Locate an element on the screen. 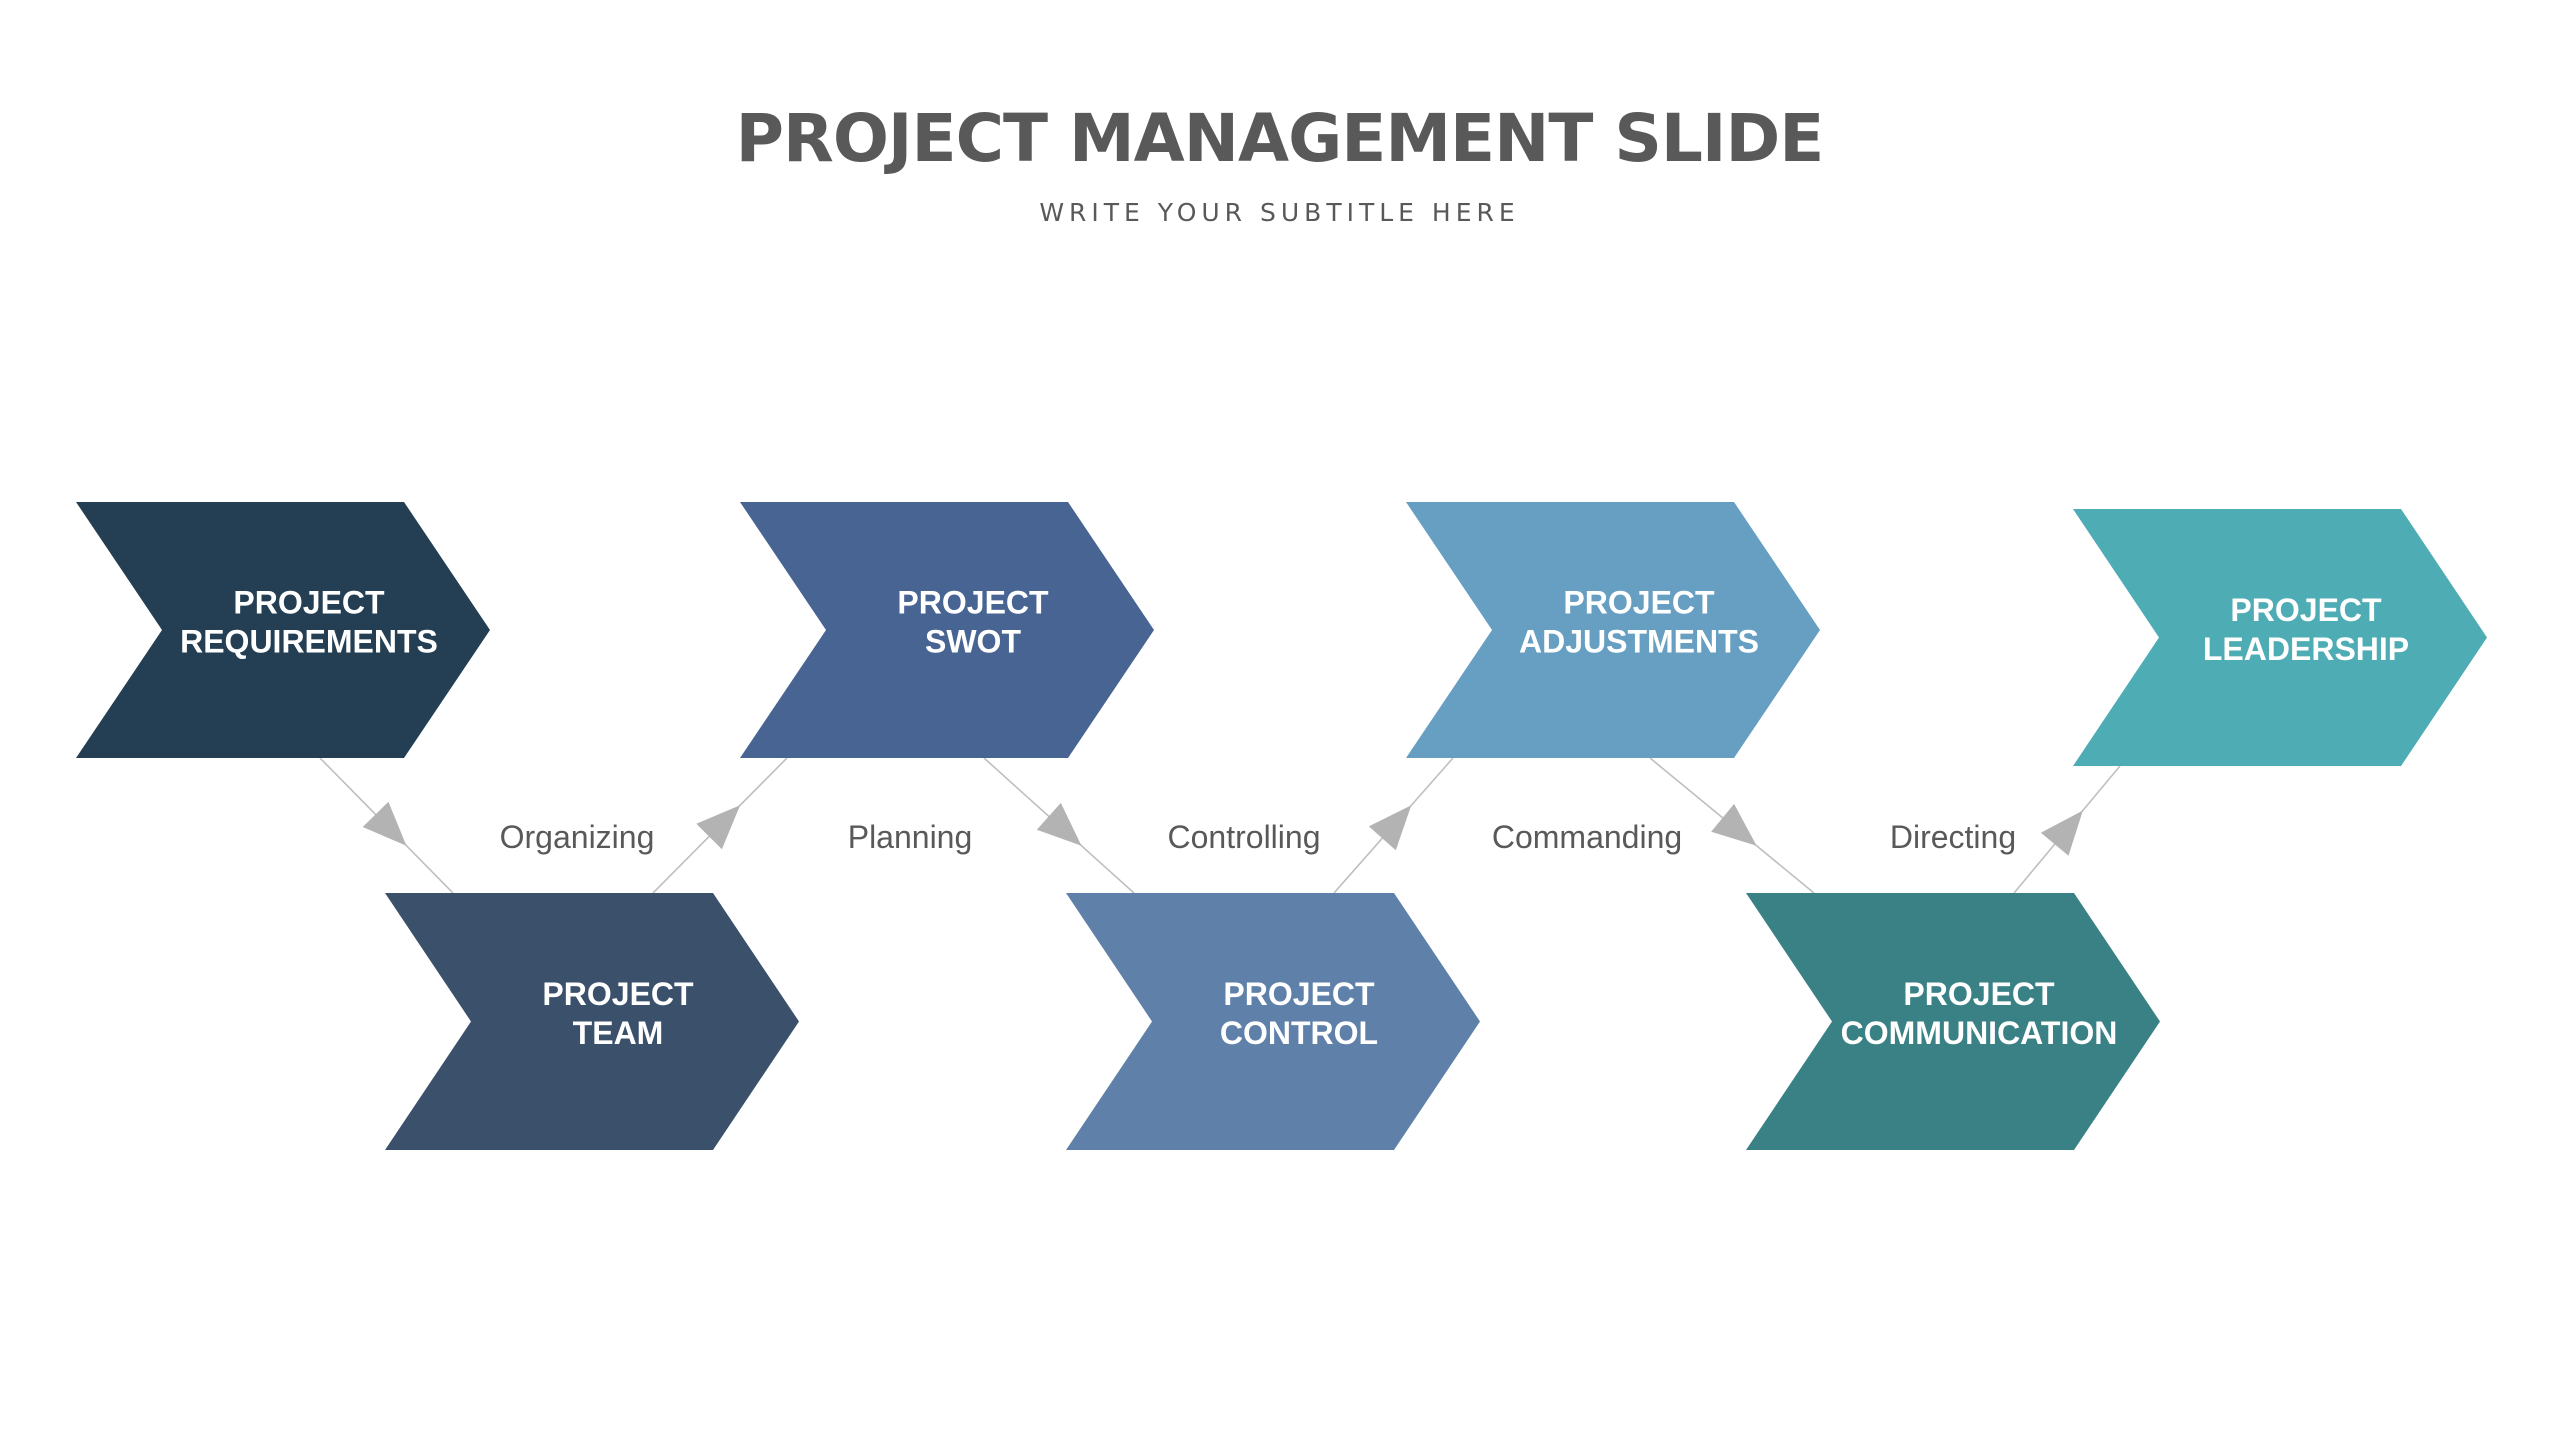 The height and width of the screenshot is (1440, 2559). step-requirements: PROJECTREQUIREMENTS is located at coordinates (283, 630).